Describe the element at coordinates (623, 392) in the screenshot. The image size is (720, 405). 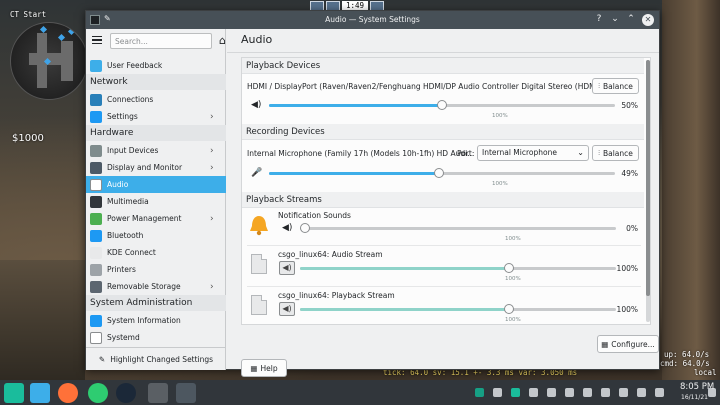
I see `bluetooth-icon` at that location.